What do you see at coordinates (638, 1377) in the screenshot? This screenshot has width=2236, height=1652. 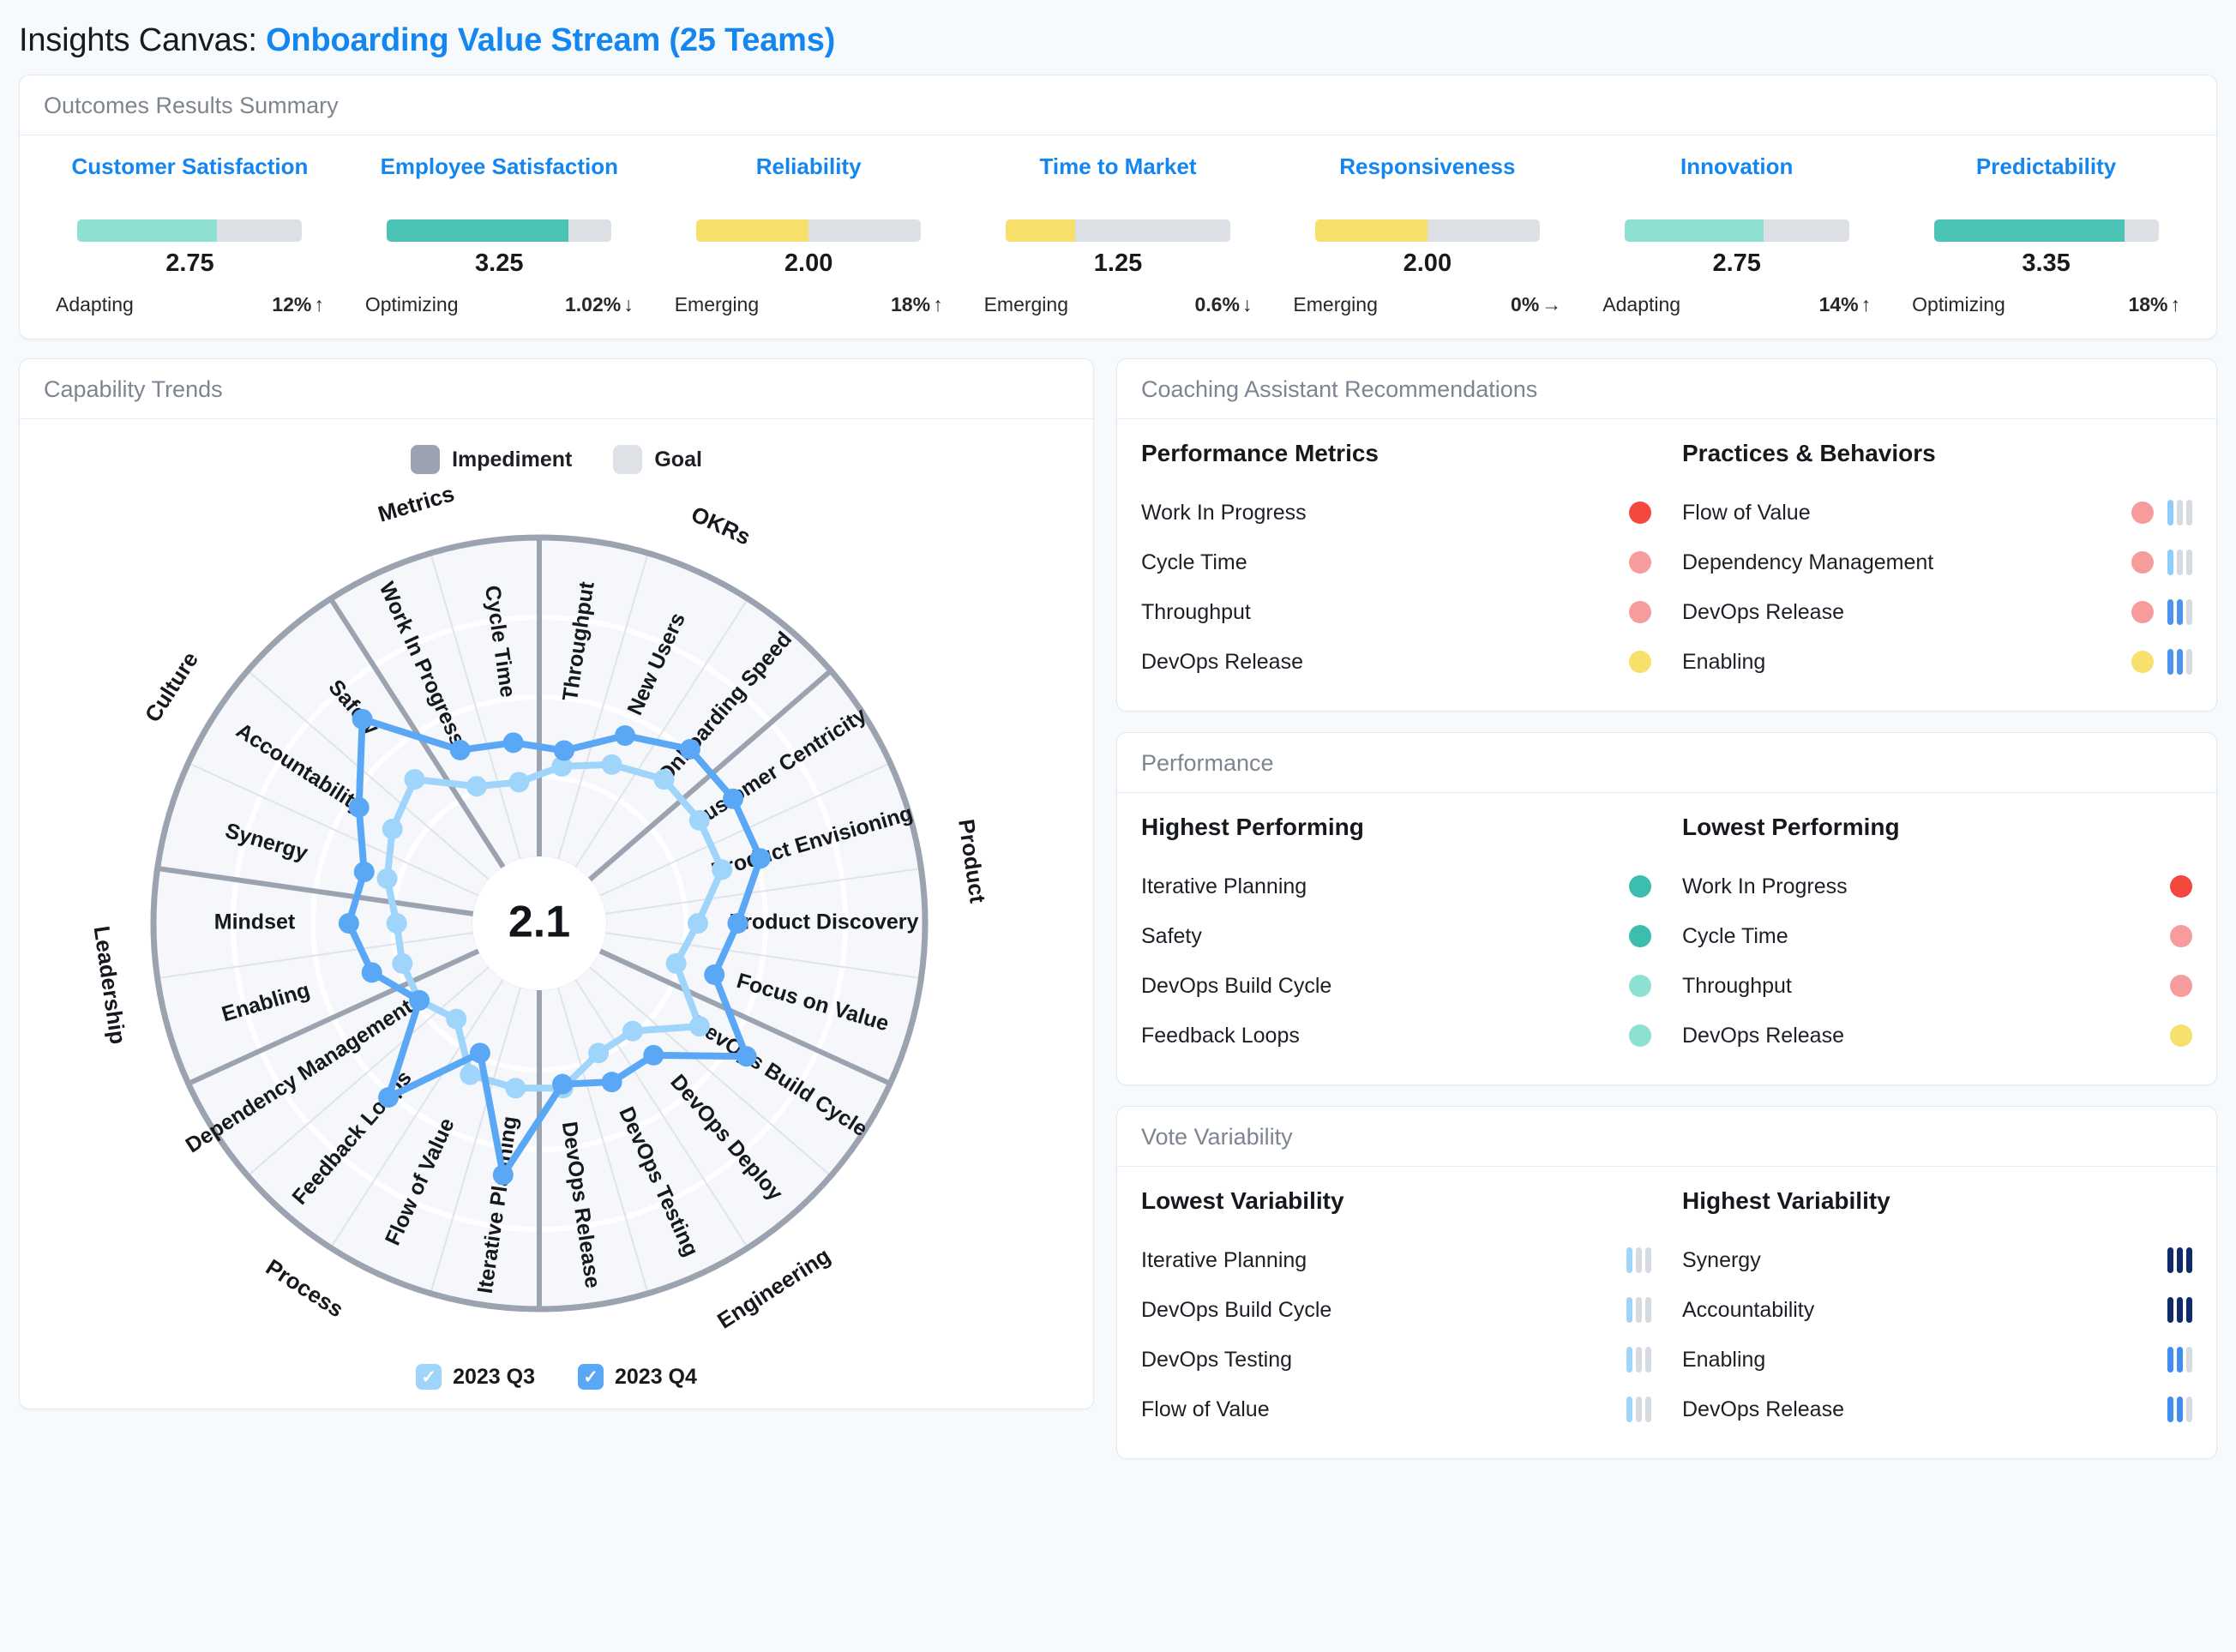 I see `series-toggle: ✓ 2023 Q4` at bounding box center [638, 1377].